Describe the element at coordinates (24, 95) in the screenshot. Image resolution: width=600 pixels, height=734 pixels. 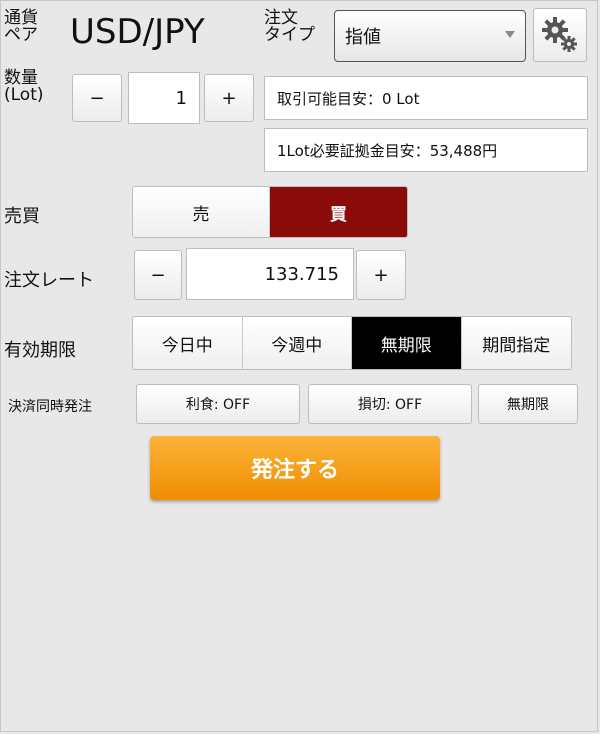
I see `quantity-label-line2: (Lot)` at that location.